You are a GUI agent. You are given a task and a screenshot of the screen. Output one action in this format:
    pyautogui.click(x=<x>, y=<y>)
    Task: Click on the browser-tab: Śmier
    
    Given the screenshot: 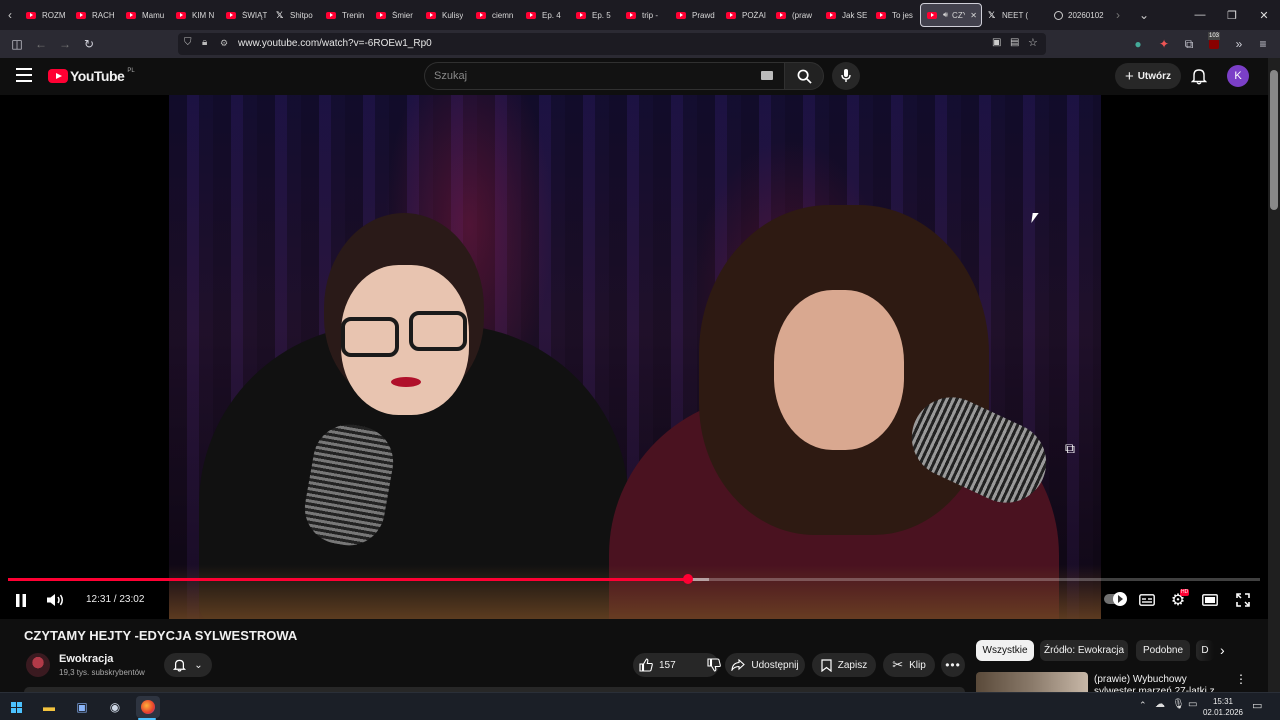 What is the action you would take?
    pyautogui.click(x=395, y=15)
    